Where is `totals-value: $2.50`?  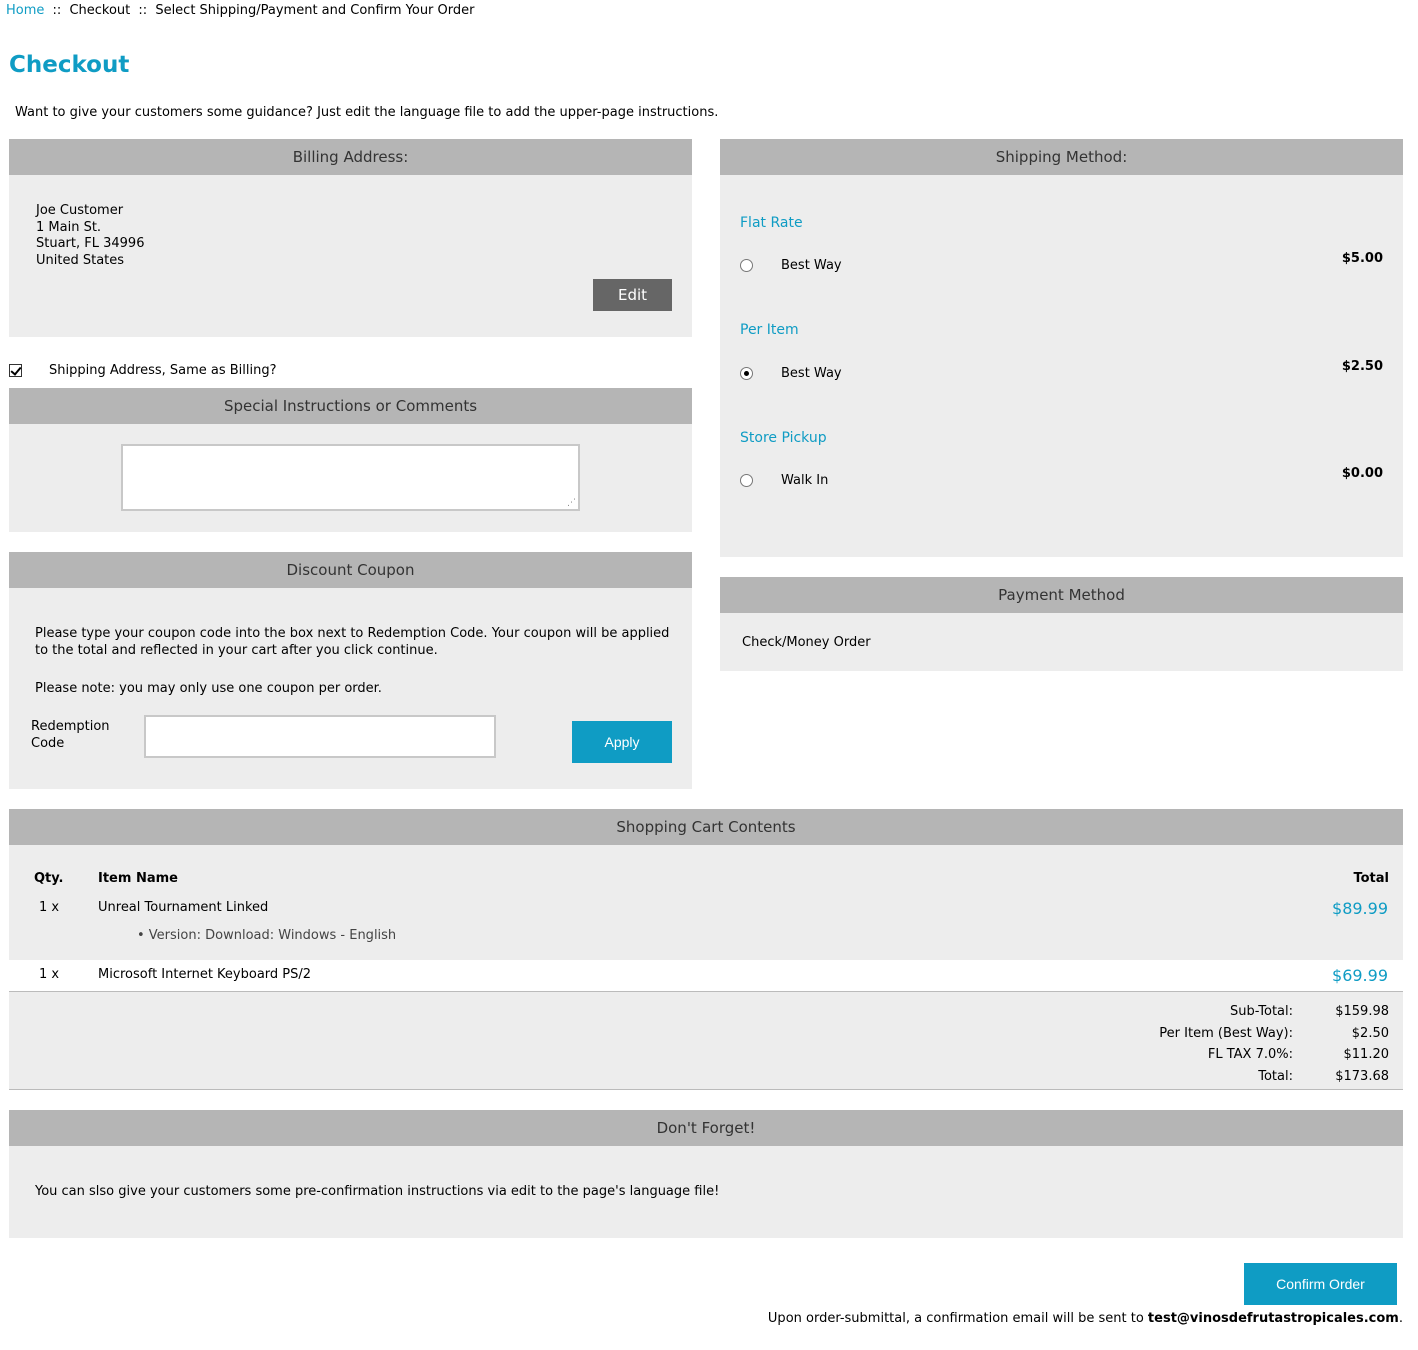 totals-value: $2.50 is located at coordinates (1370, 1033).